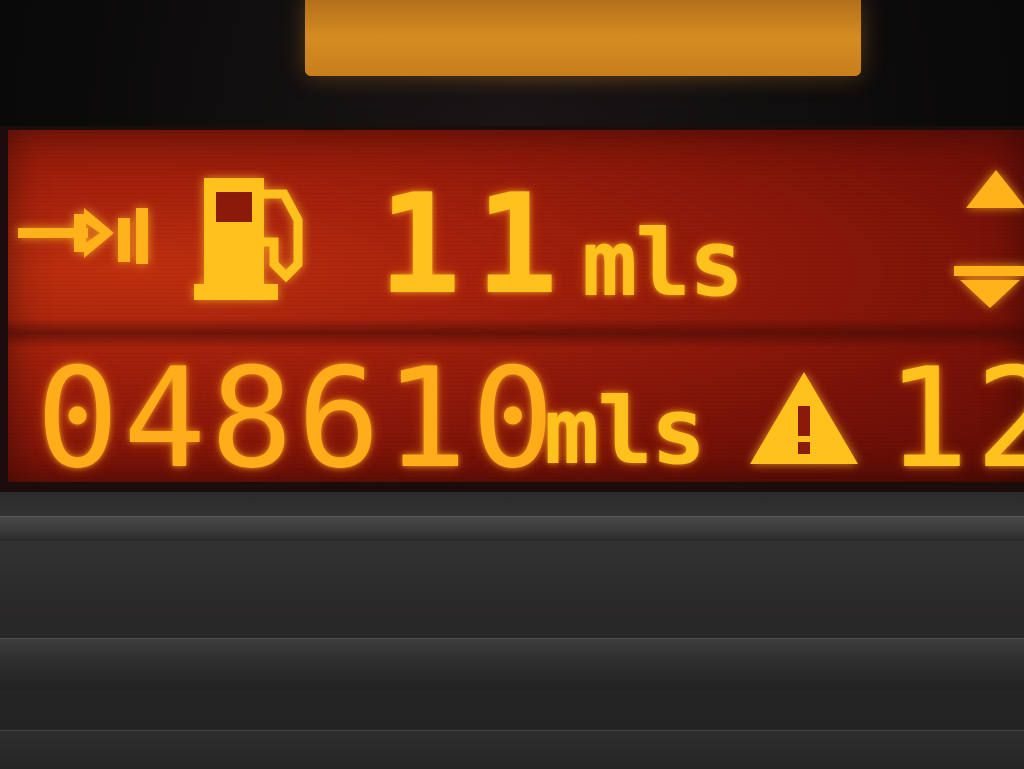 The width and height of the screenshot is (1024, 769). Describe the element at coordinates (512, 749) in the screenshot. I see `dashboard-ledge-lower` at that location.